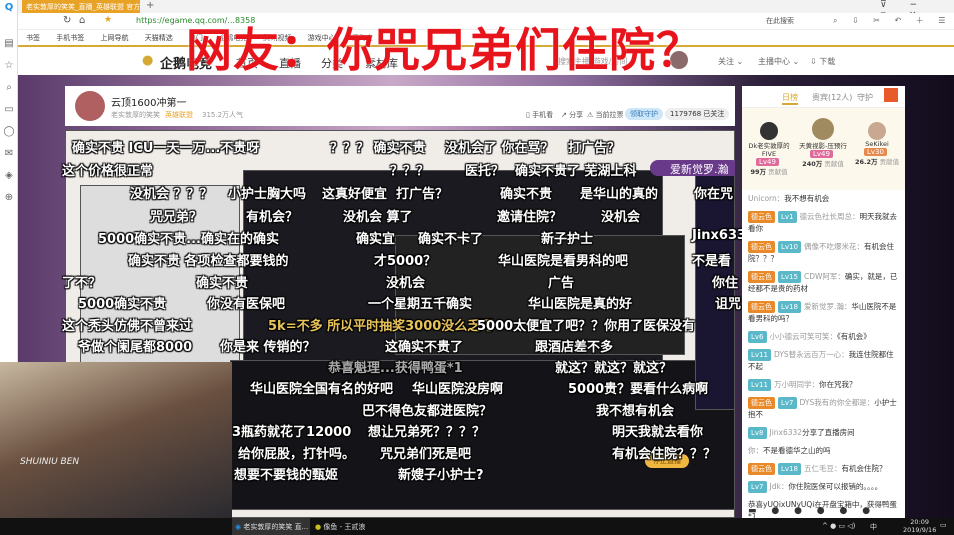 The image size is (954, 535). What do you see at coordinates (823, 223) in the screenshot?
I see `chat-message: 德云色 Lv1 德云色社长周总：明天我就去看你` at bounding box center [823, 223].